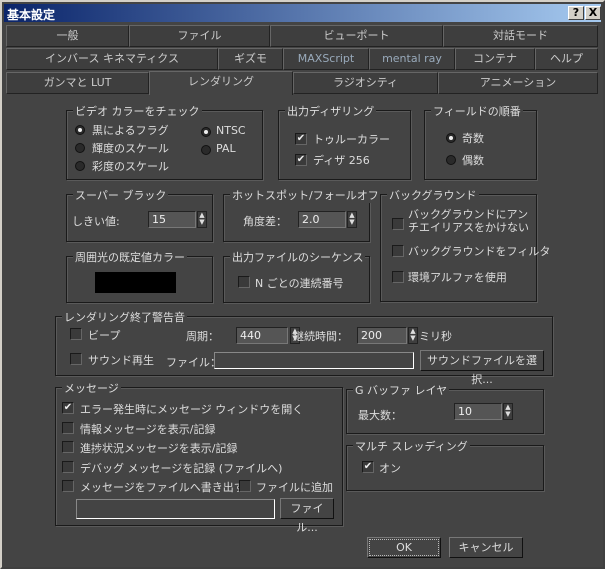 The image size is (605, 569). Describe the element at coordinates (121, 195) in the screenshot. I see `group-label: スーパー ブラック` at that location.